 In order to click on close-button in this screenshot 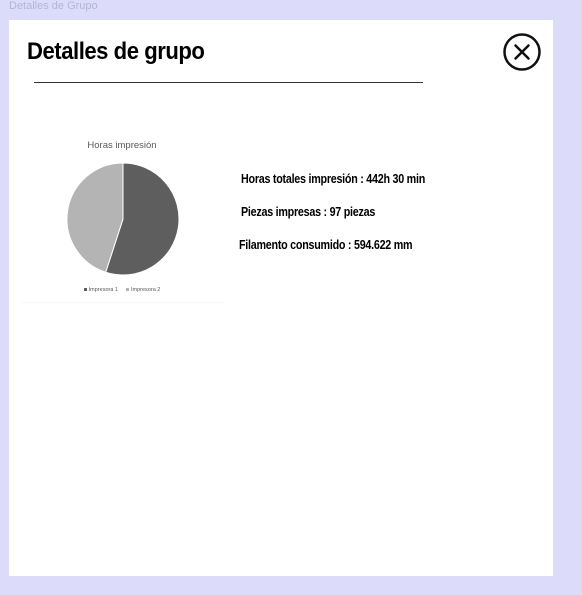, I will do `click(522, 52)`.